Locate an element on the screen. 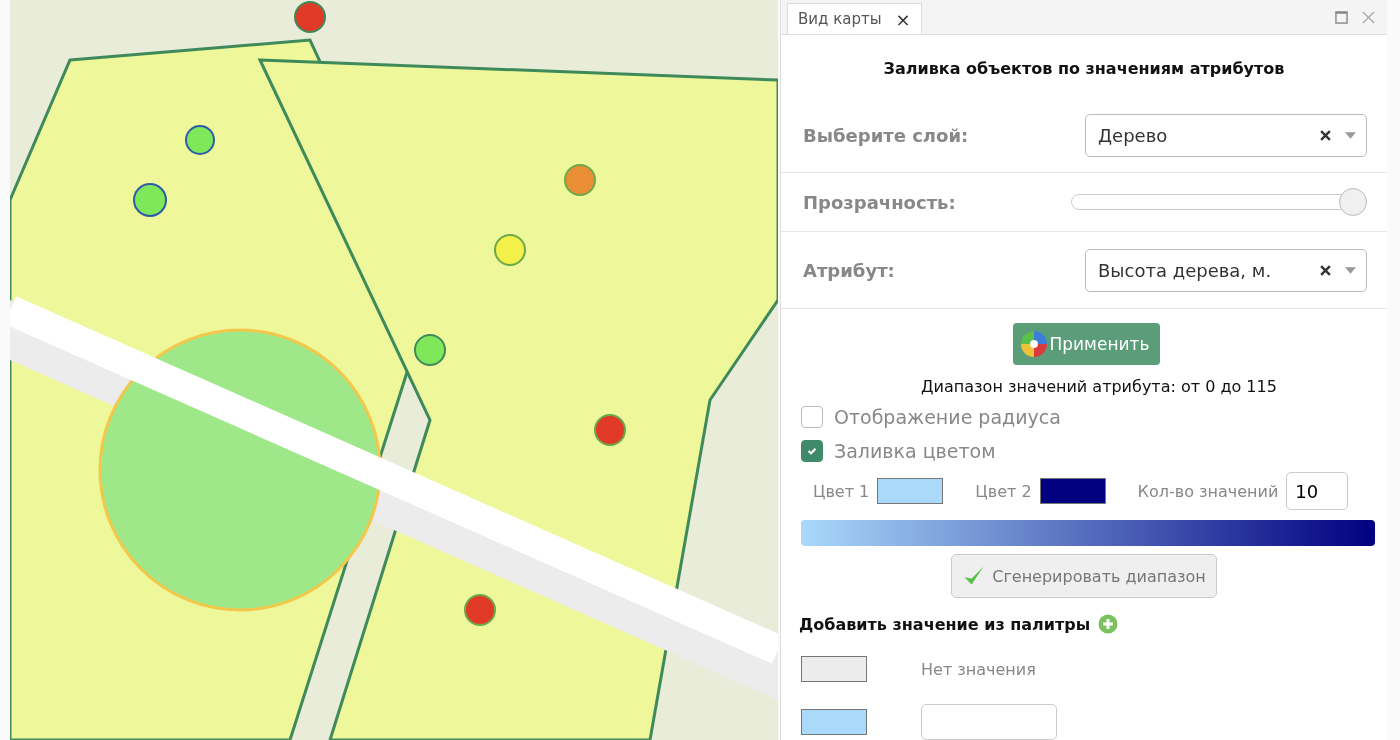 The height and width of the screenshot is (740, 1400). close-icon: × is located at coordinates (903, 19).